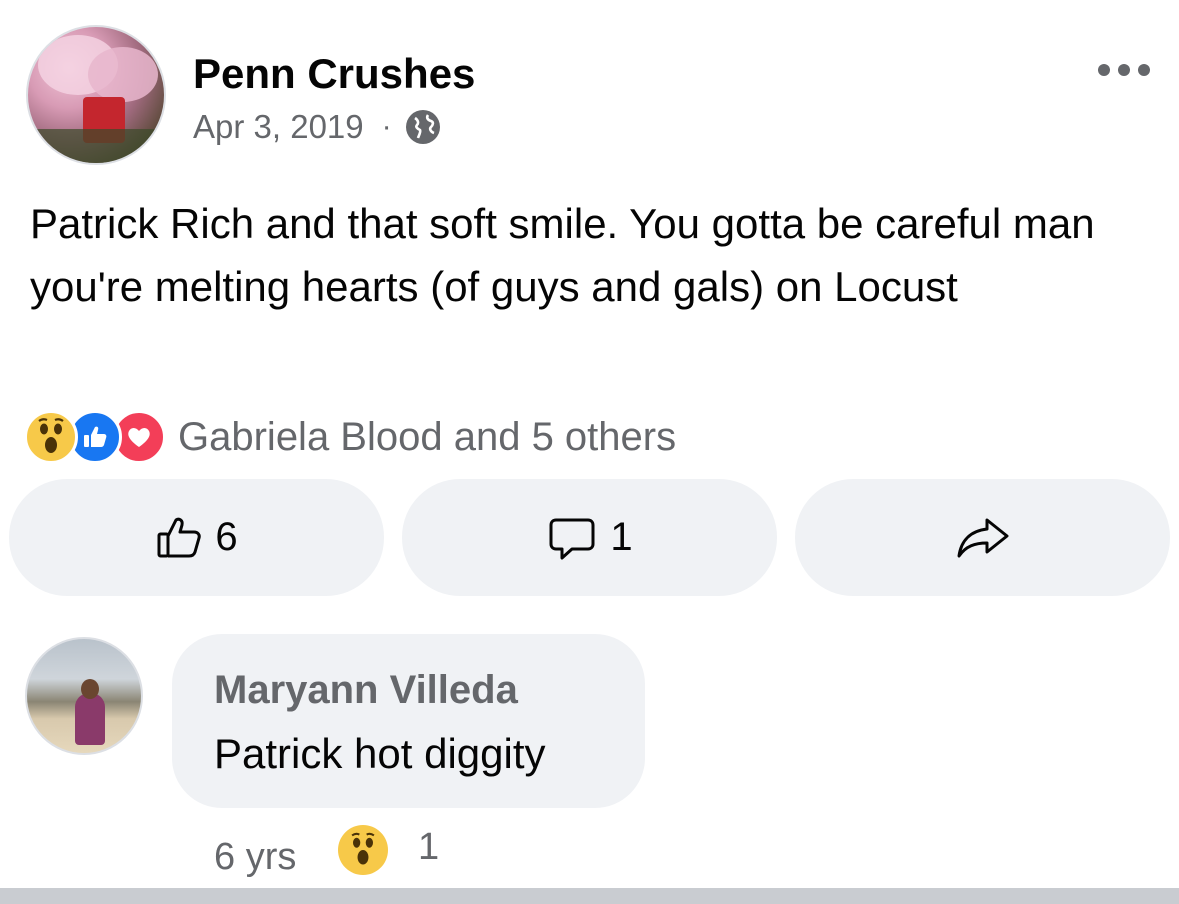 This screenshot has width=1179, height=904. I want to click on like-button: 6, so click(196, 537).